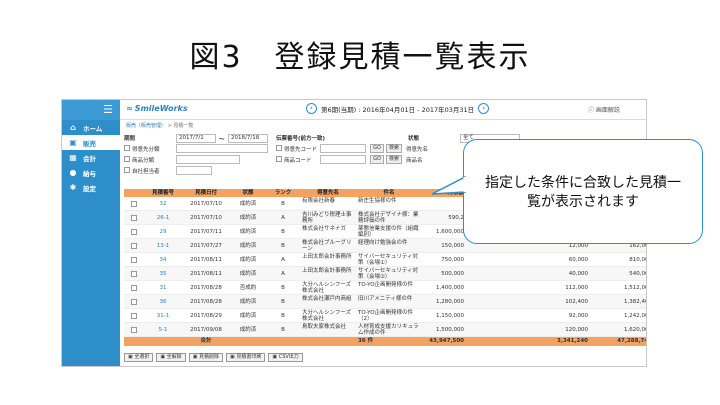 The height and width of the screenshot is (405, 720). I want to click on estimate-no-link: 29, so click(163, 231).